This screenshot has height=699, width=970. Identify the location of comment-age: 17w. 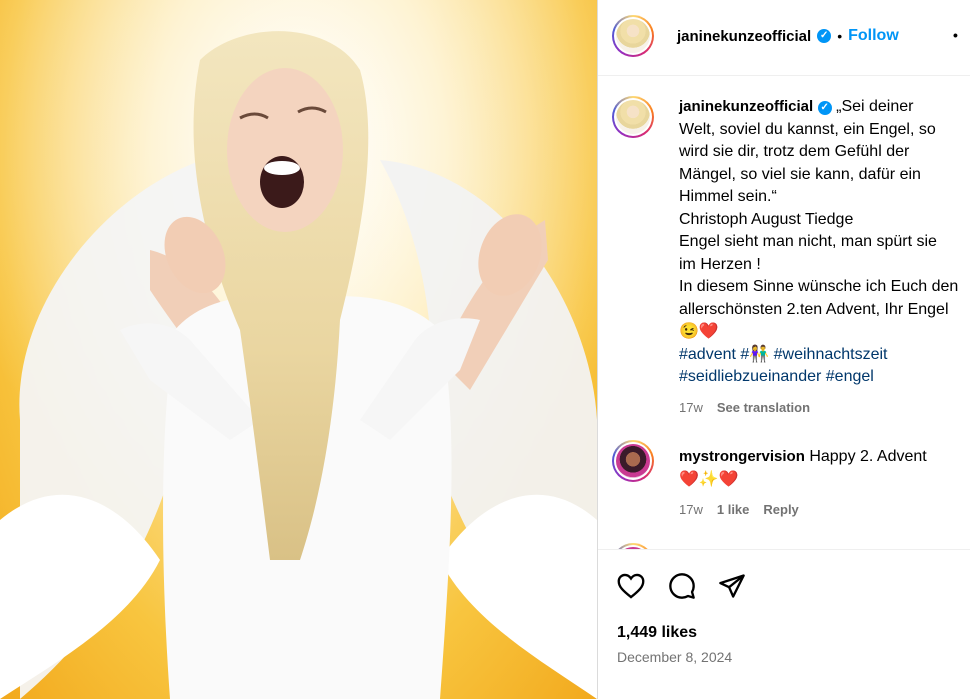
(691, 510).